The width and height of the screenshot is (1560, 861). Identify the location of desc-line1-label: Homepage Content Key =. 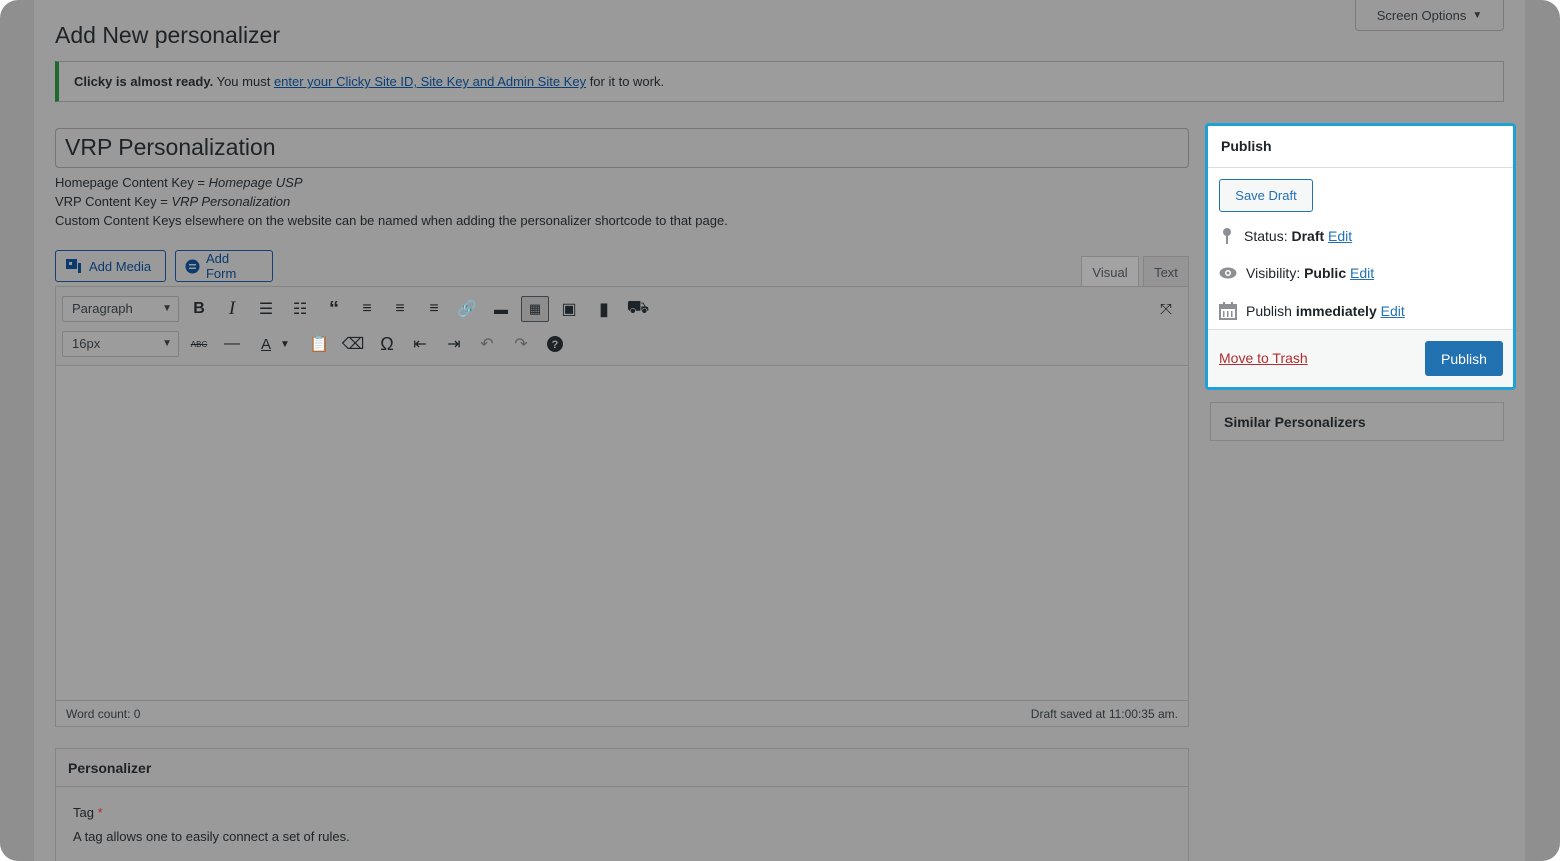
(132, 182).